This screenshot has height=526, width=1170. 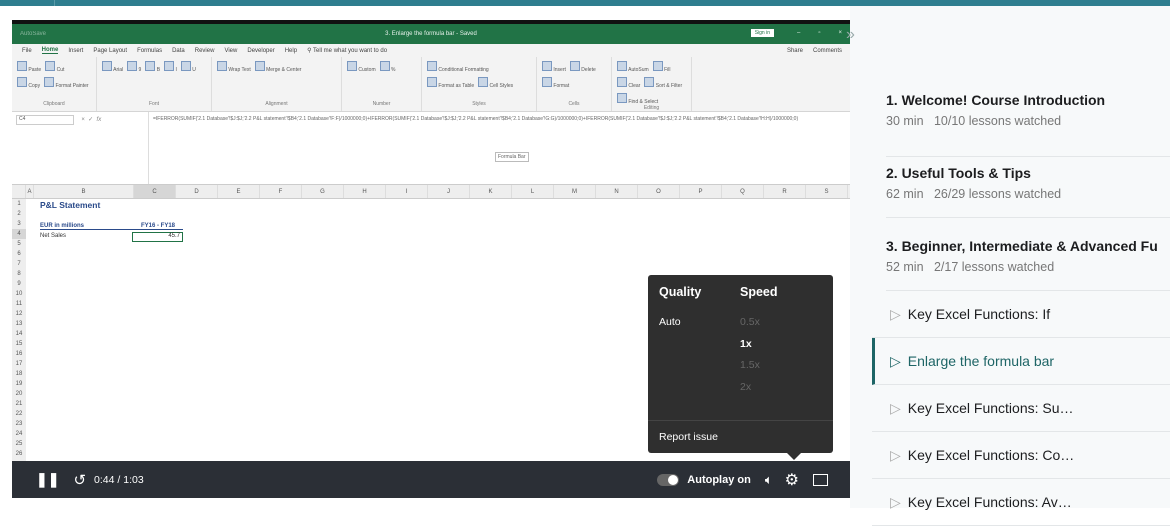 What do you see at coordinates (155, 191) in the screenshot?
I see `column-header: C` at bounding box center [155, 191].